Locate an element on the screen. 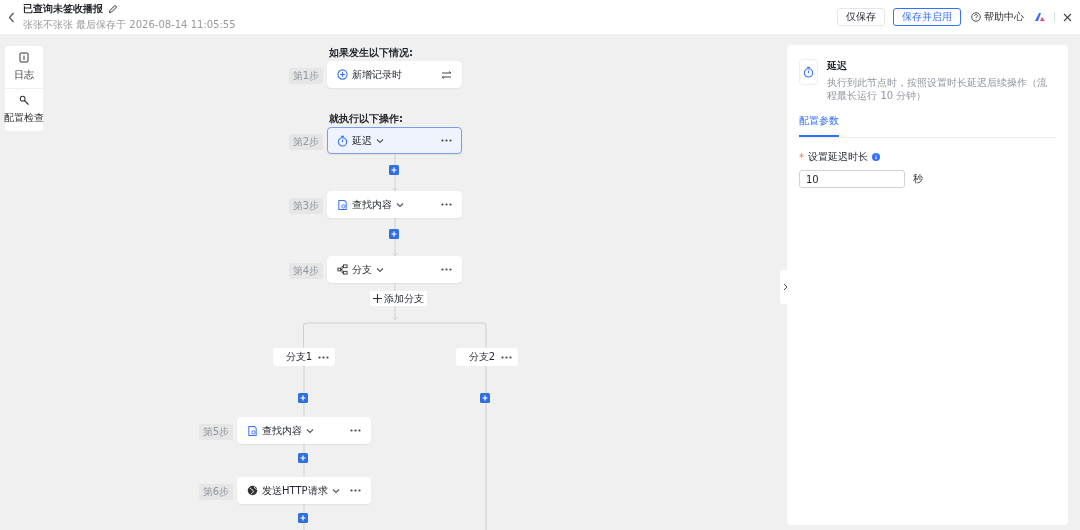 This screenshot has height=530, width=1080. branch-header: 分支2 is located at coordinates (487, 357).